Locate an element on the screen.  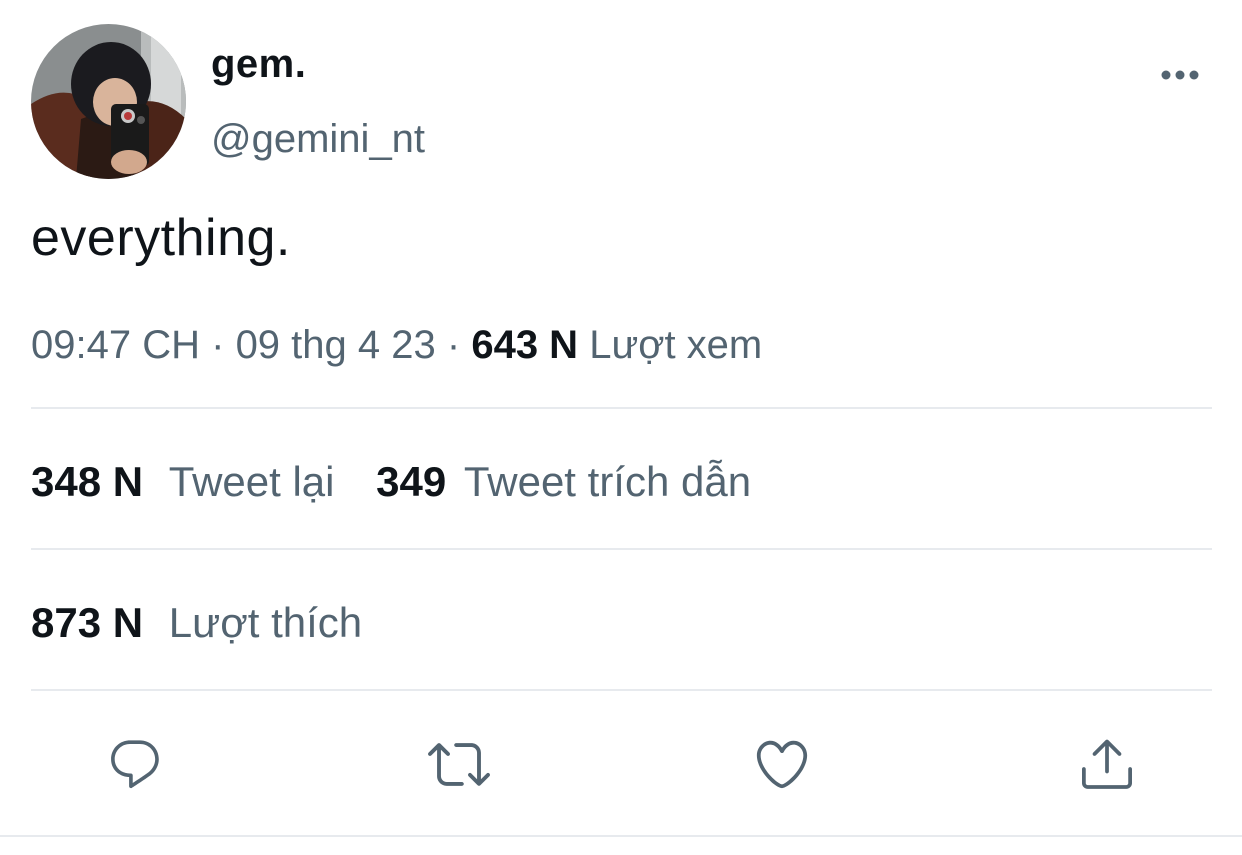
quotes-count: 349 is located at coordinates (411, 481).